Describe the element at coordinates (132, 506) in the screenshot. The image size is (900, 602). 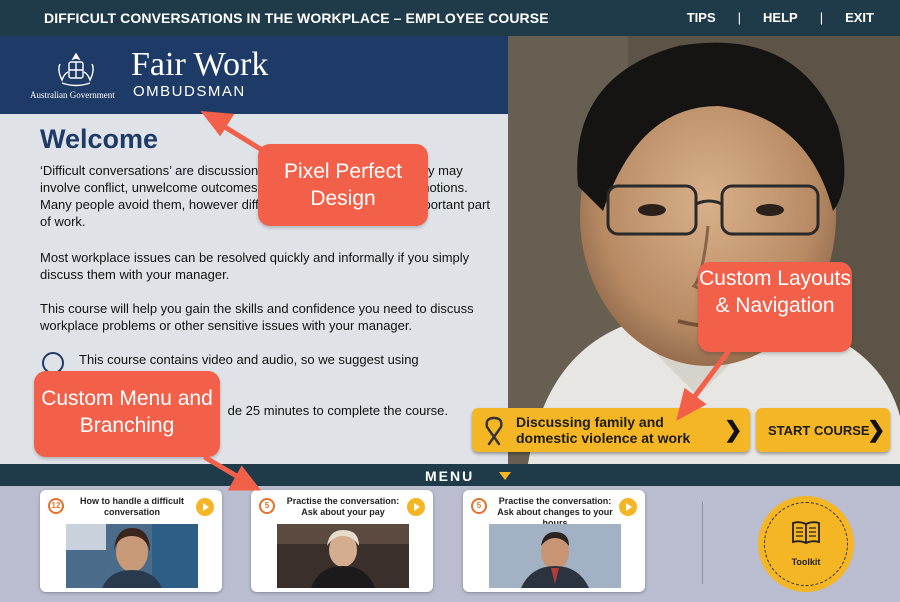
I see `module-title: How to handle a difficult conversation` at that location.